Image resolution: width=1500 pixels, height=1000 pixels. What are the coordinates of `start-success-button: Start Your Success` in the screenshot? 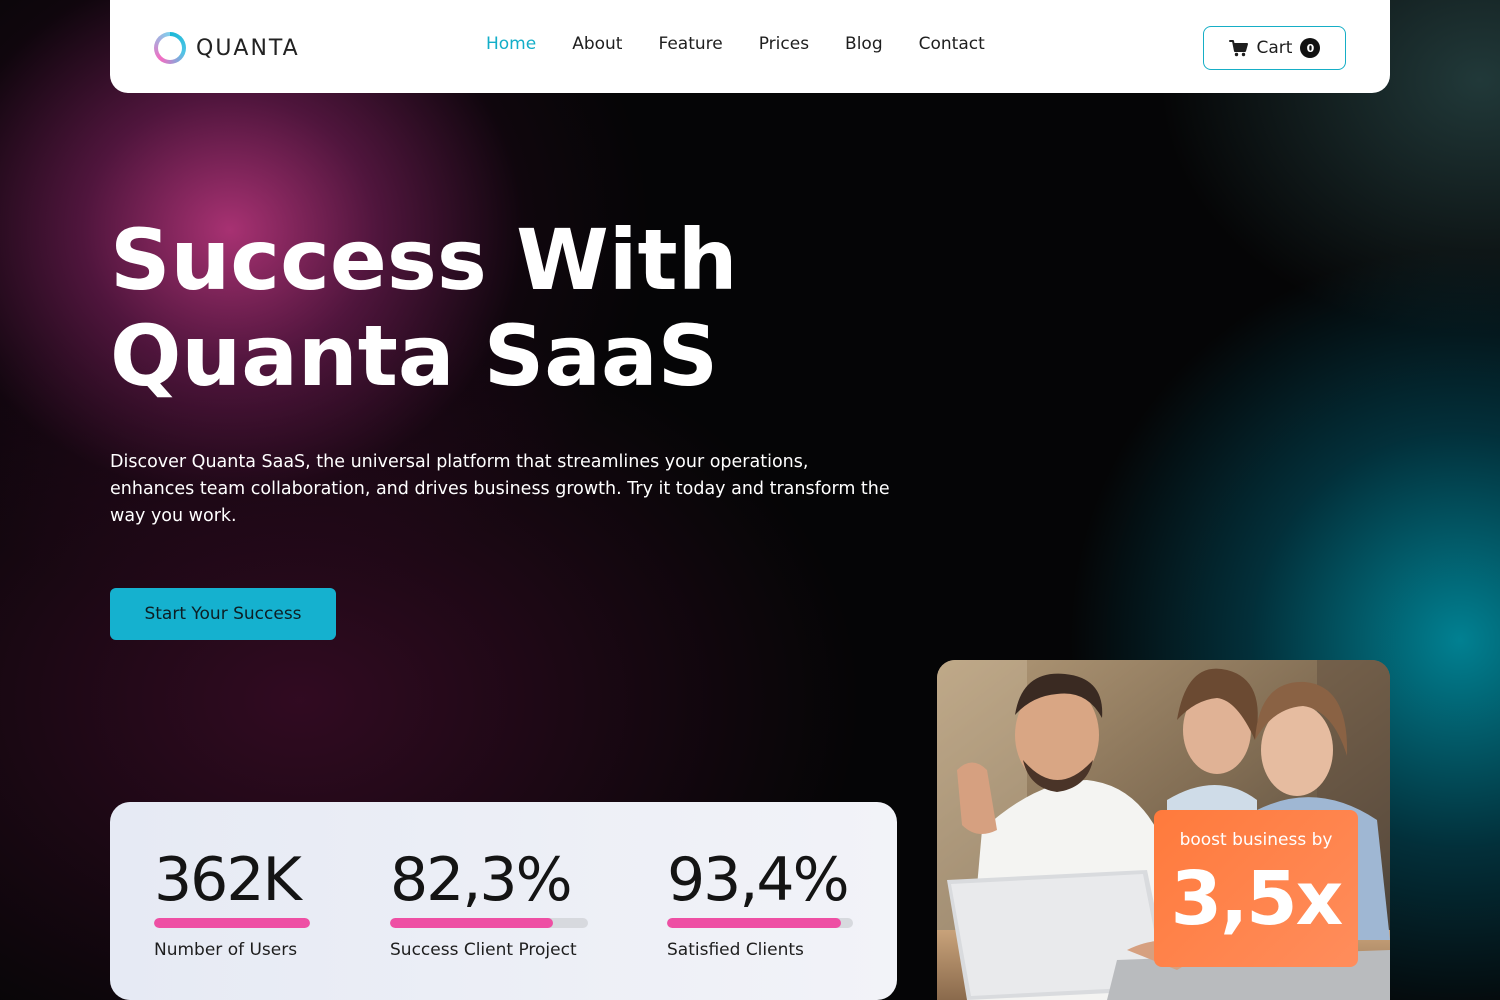 It's located at (223, 614).